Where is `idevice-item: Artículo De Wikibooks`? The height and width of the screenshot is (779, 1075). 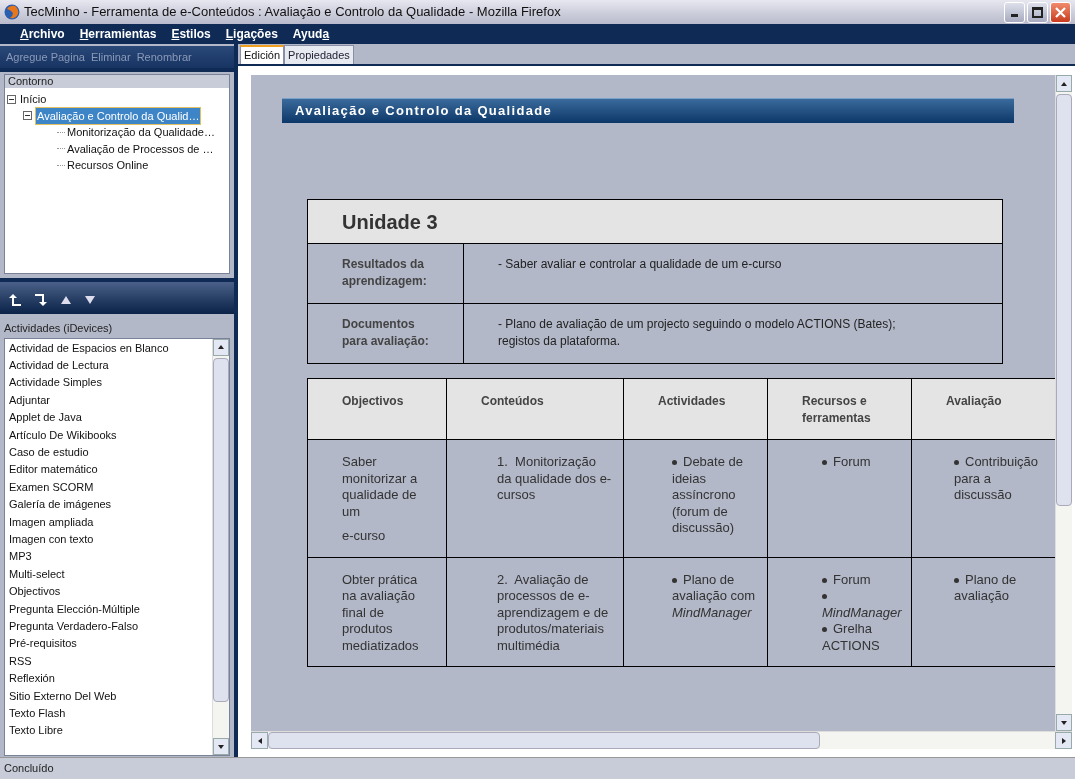
idevice-item: Artículo De Wikibooks is located at coordinates (110, 435).